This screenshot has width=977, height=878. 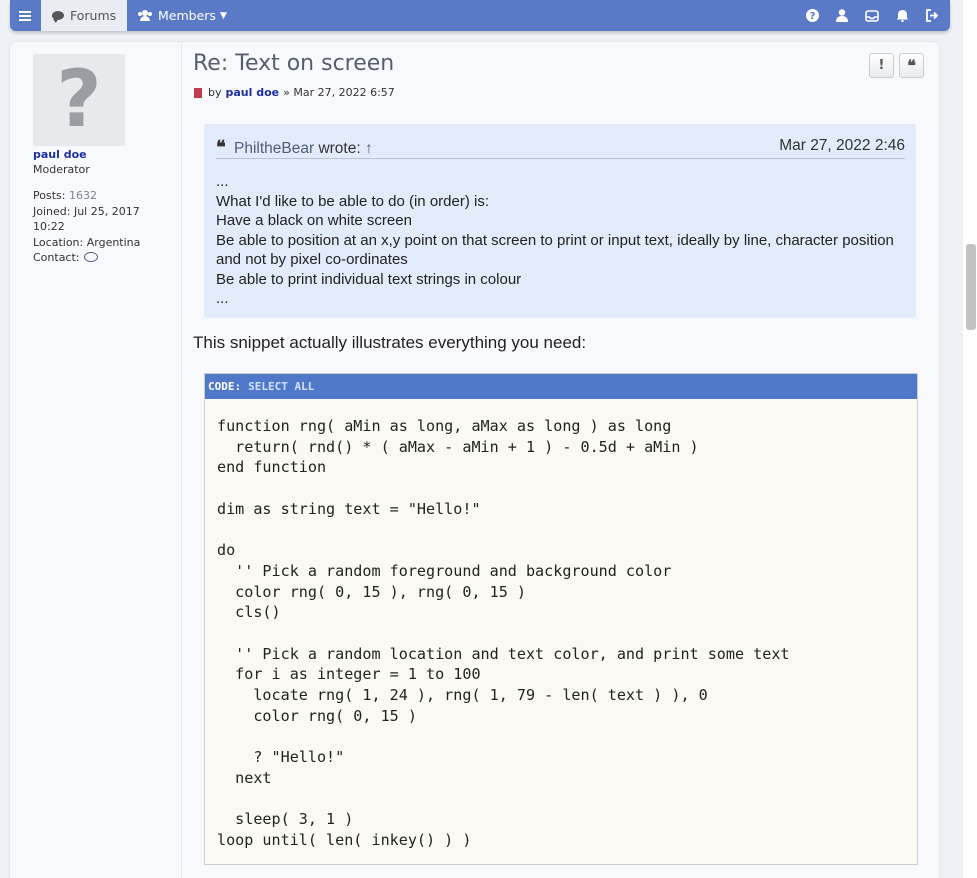 What do you see at coordinates (49, 195) in the screenshot?
I see `posts-label: Posts:` at bounding box center [49, 195].